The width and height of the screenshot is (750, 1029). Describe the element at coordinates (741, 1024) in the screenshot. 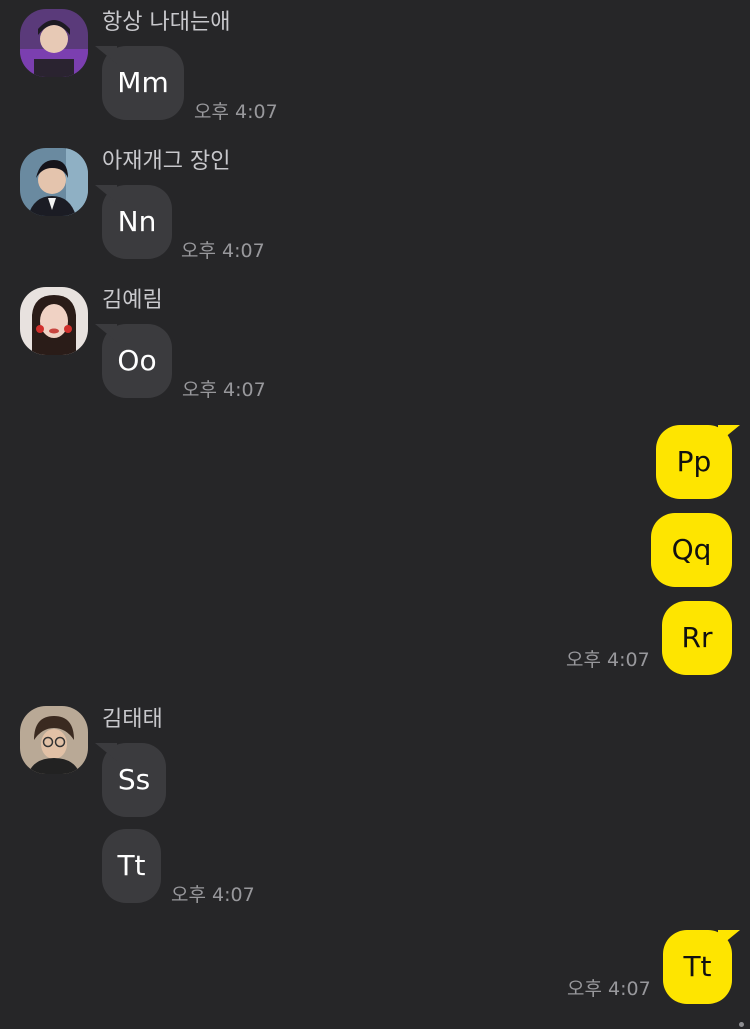

I see `scroll-indicator` at that location.